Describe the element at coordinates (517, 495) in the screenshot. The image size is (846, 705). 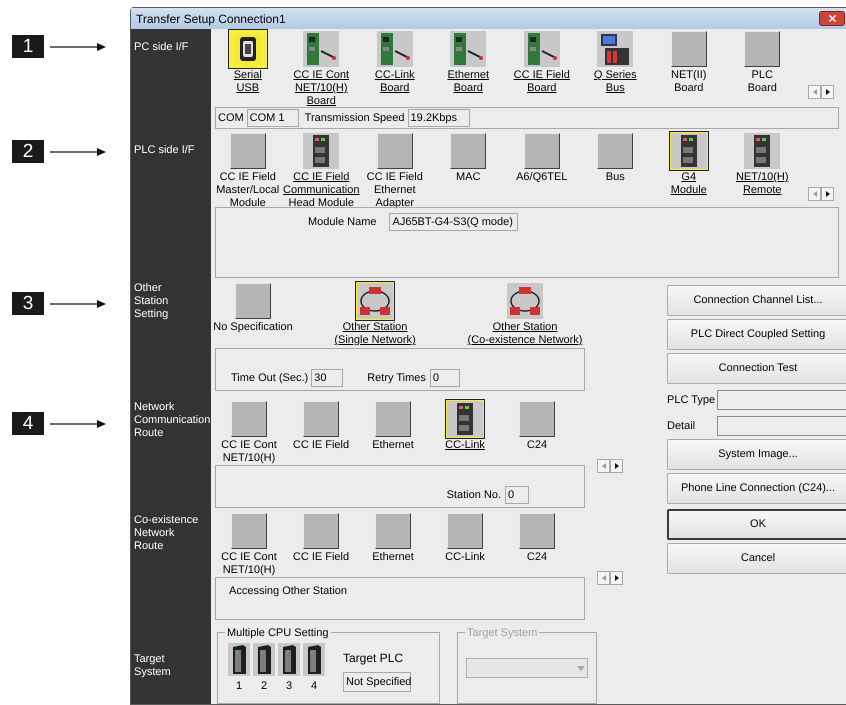
I see `station-number-field: 0` at that location.